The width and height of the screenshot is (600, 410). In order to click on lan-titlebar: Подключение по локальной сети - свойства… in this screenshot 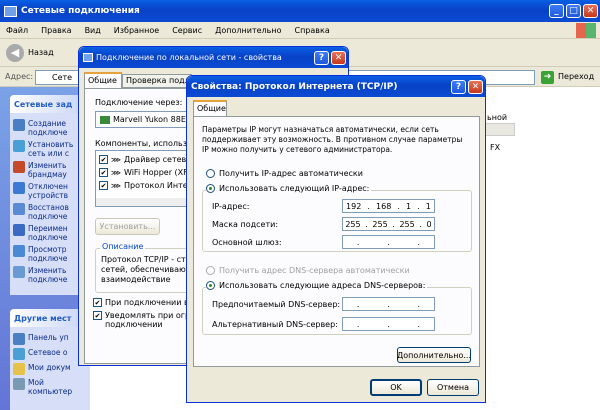, I will do `click(213, 57)`.